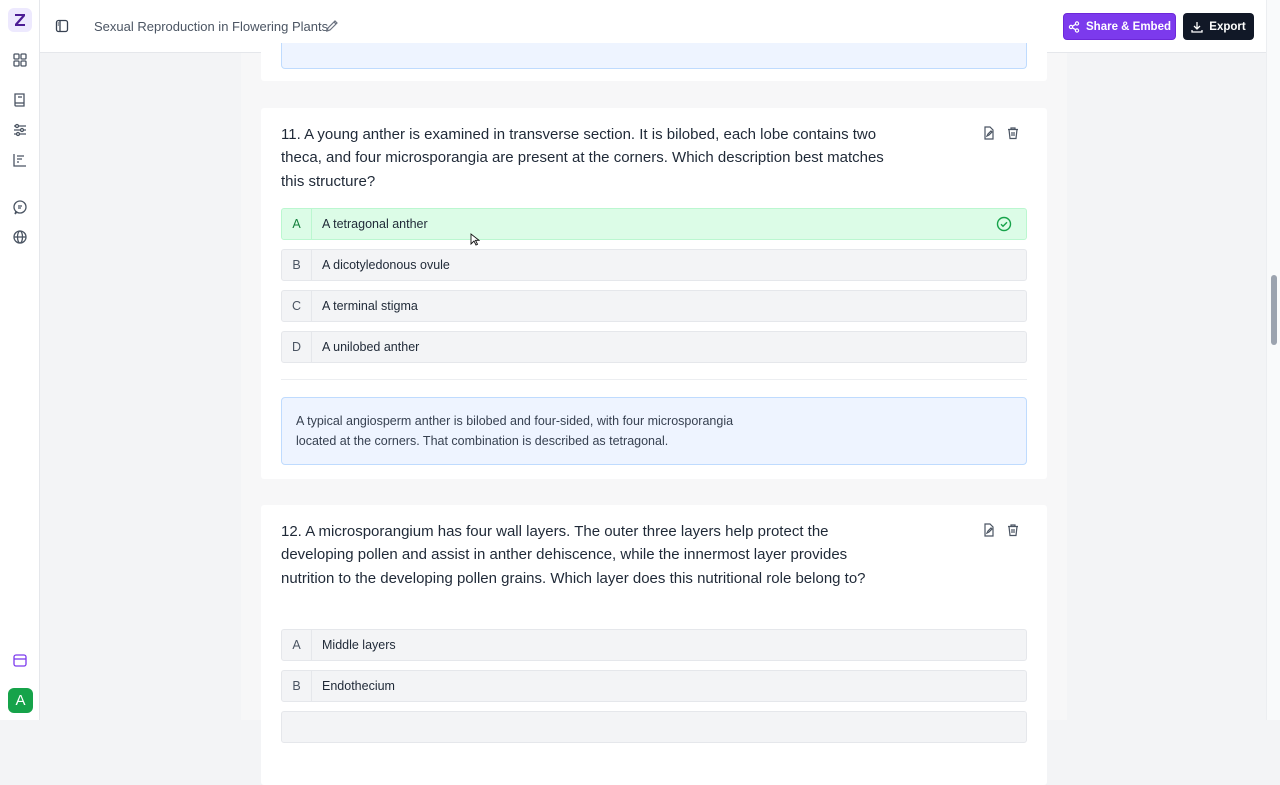 The height and width of the screenshot is (785, 1280). What do you see at coordinates (475, 239) in the screenshot?
I see `mouse-cursor-icon` at bounding box center [475, 239].